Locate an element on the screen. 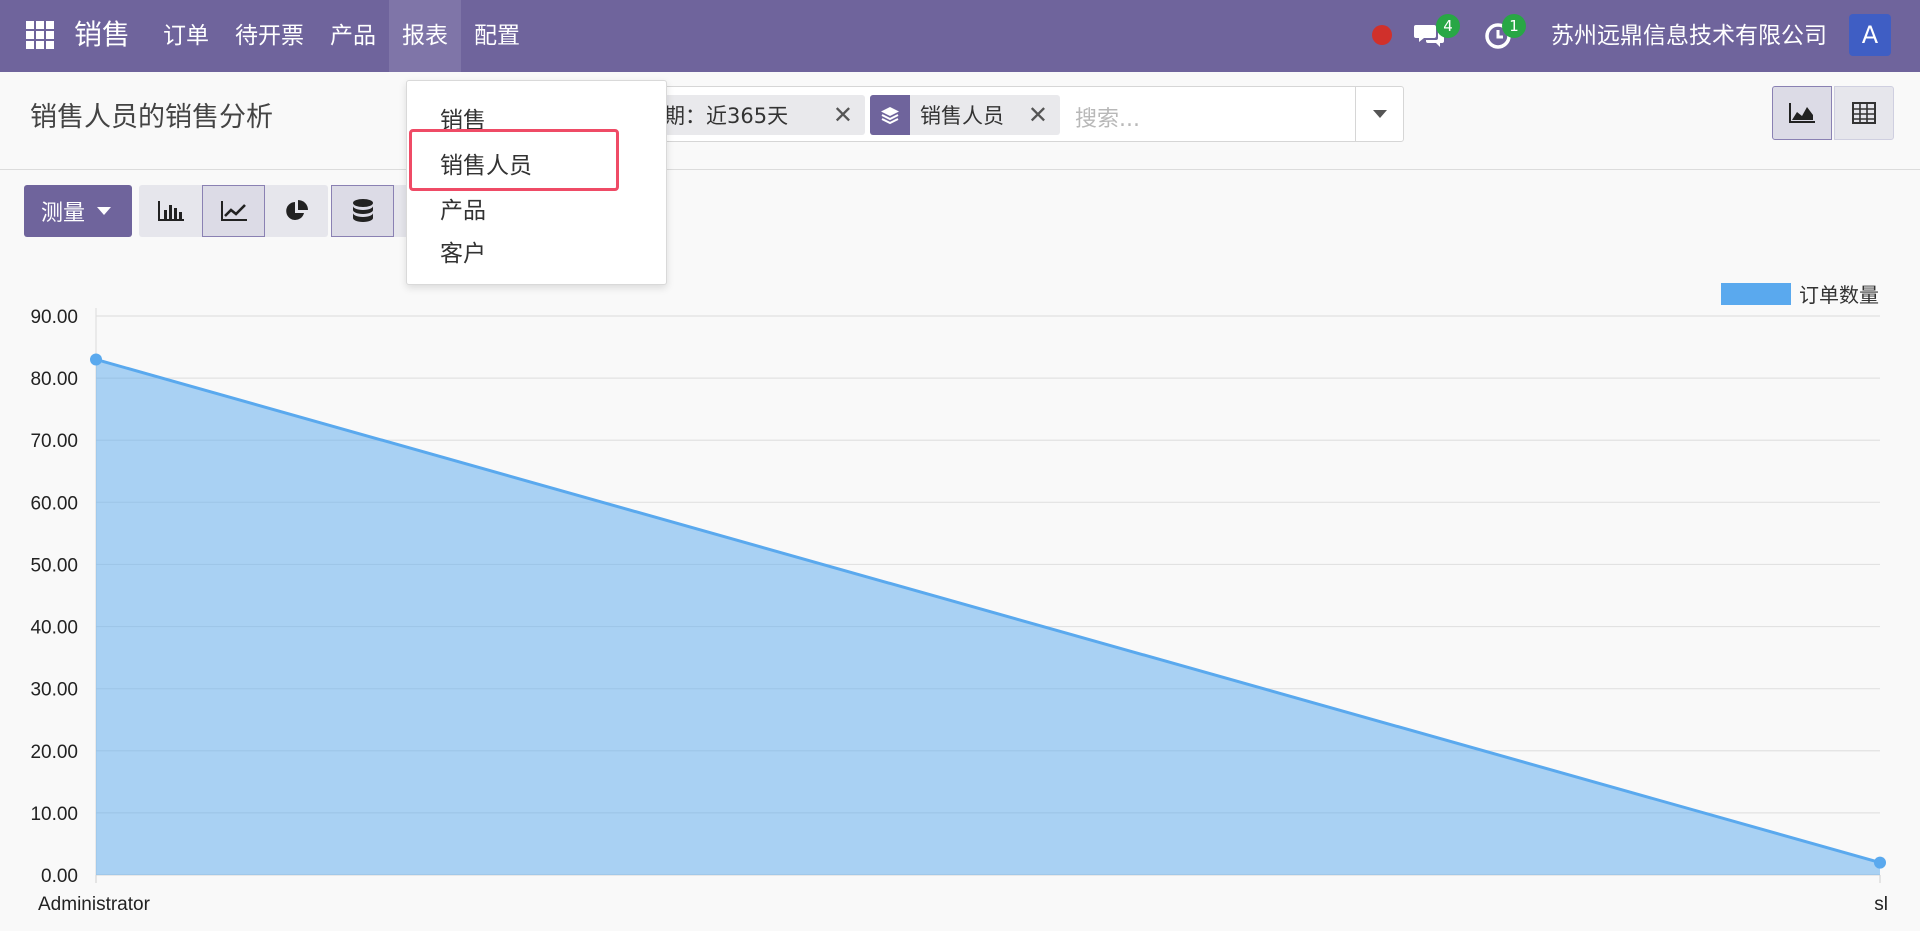  user-avatar: A is located at coordinates (1870, 35).